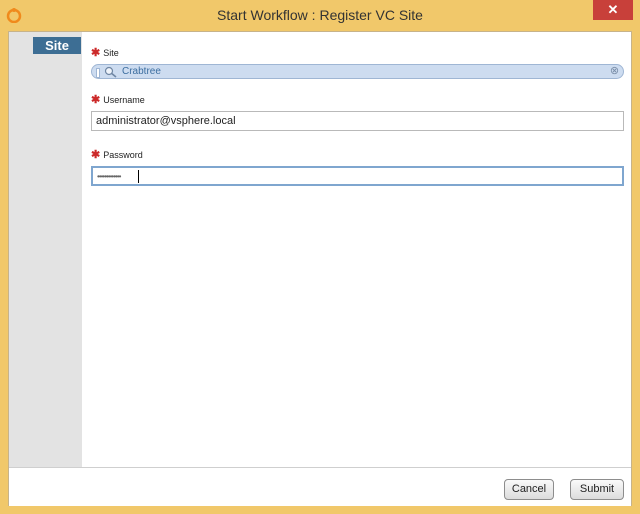  I want to click on title-bar: Start Workflow : Register VC Site ✕, so click(320, 15).